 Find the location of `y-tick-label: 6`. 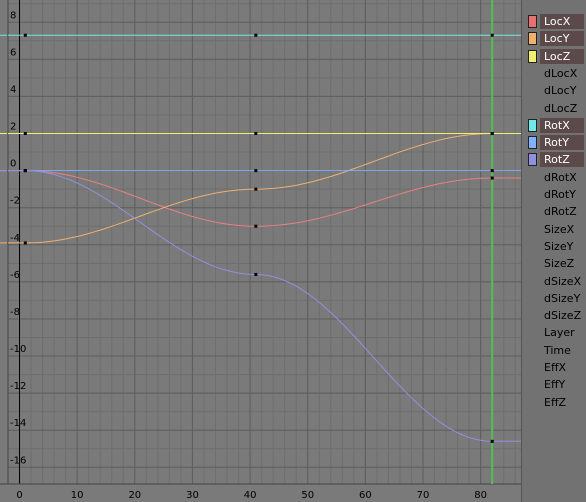

y-tick-label: 6 is located at coordinates (13, 52).